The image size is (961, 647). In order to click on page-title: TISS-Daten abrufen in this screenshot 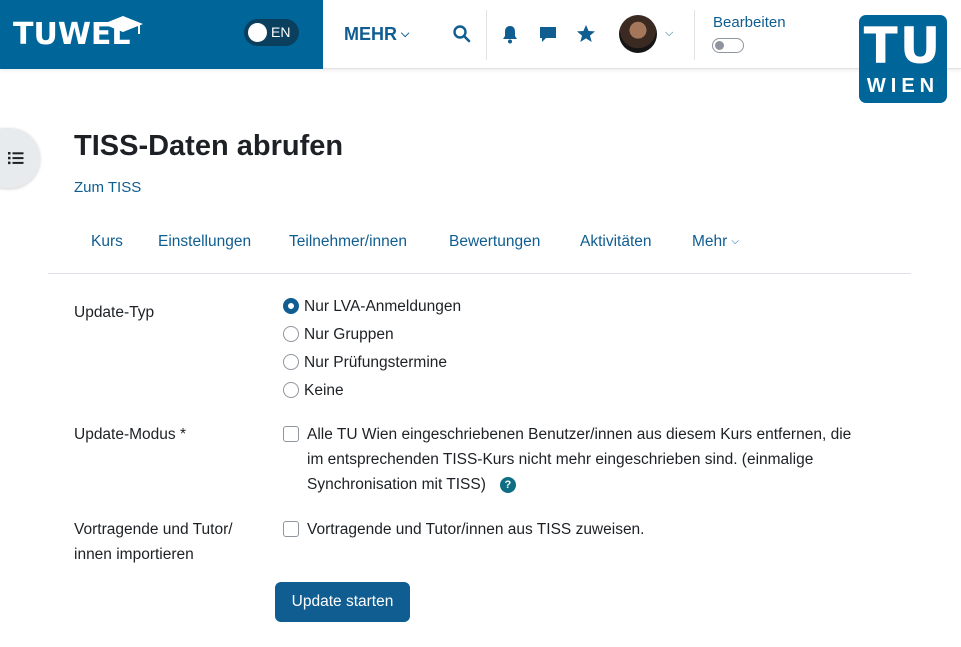, I will do `click(209, 146)`.